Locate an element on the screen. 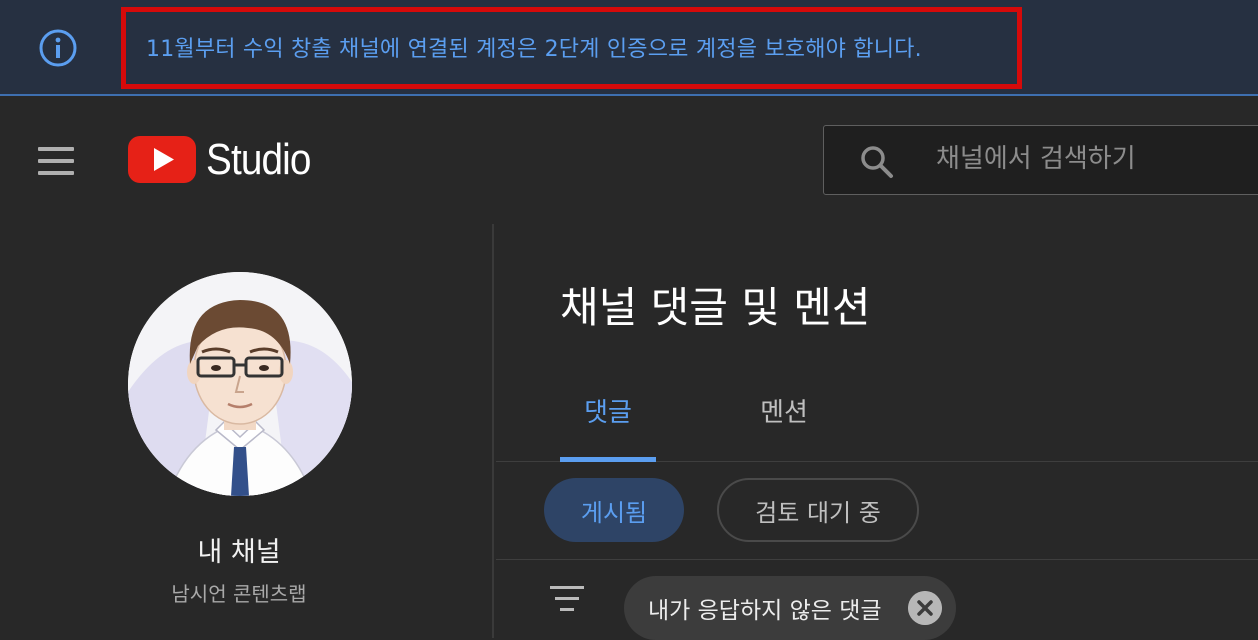  chip-published: 게시됨 is located at coordinates (614, 510).